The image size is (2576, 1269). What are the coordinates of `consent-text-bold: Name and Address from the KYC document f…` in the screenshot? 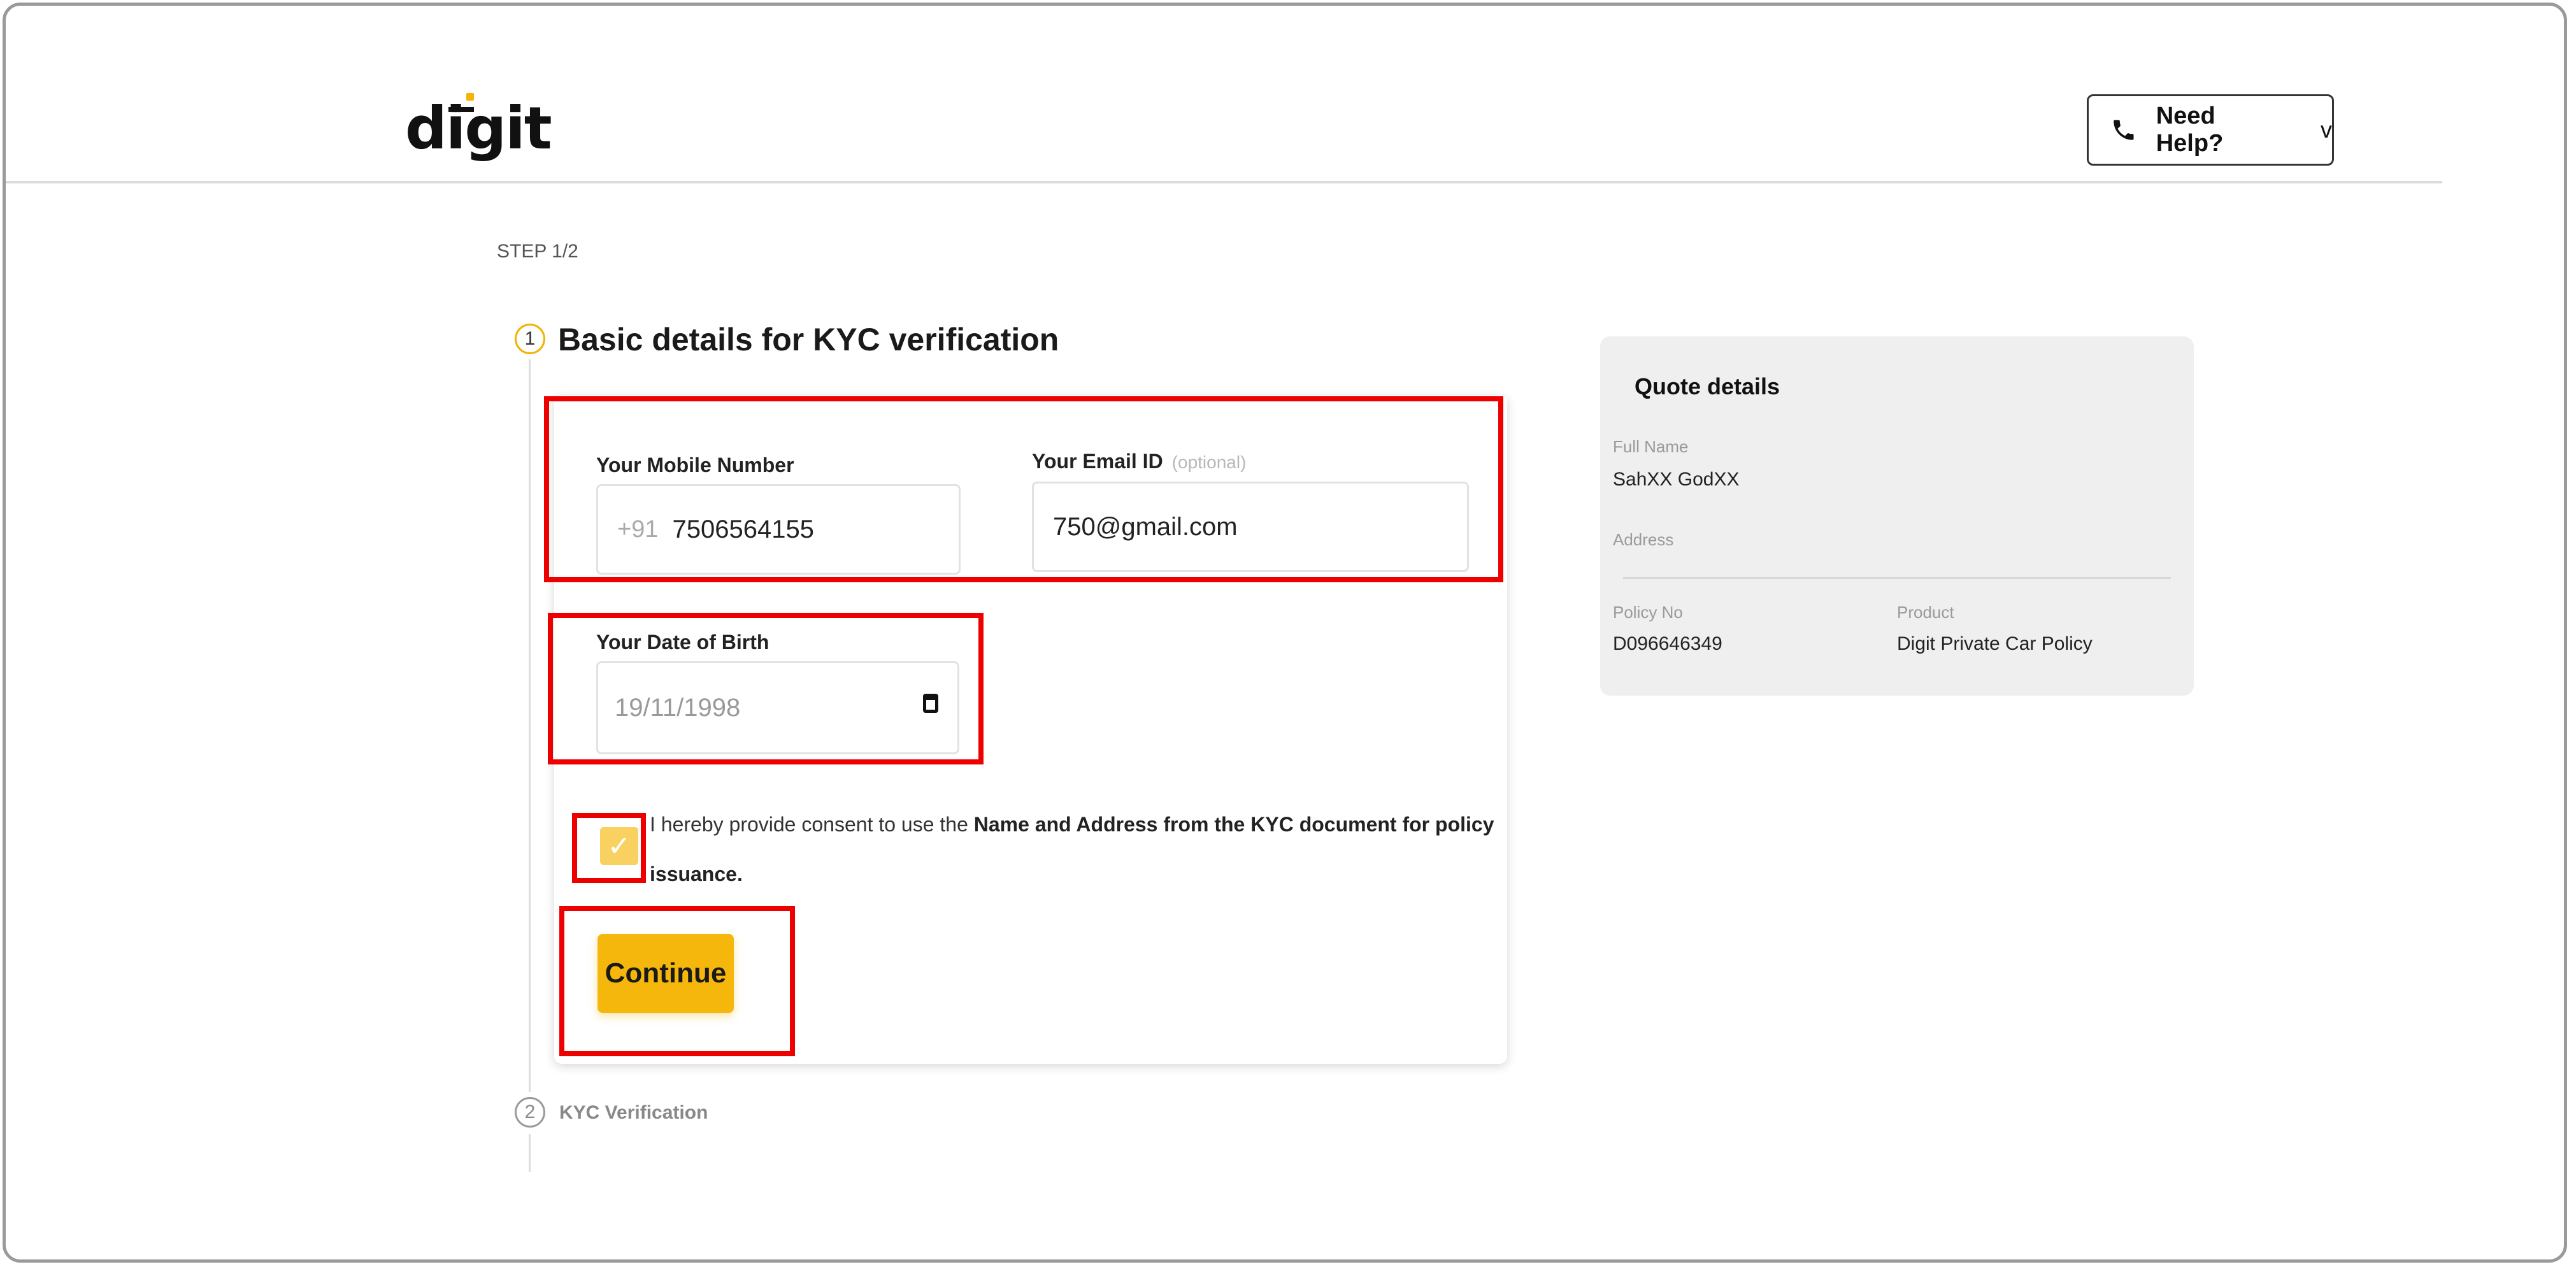 It's located at (1233, 824).